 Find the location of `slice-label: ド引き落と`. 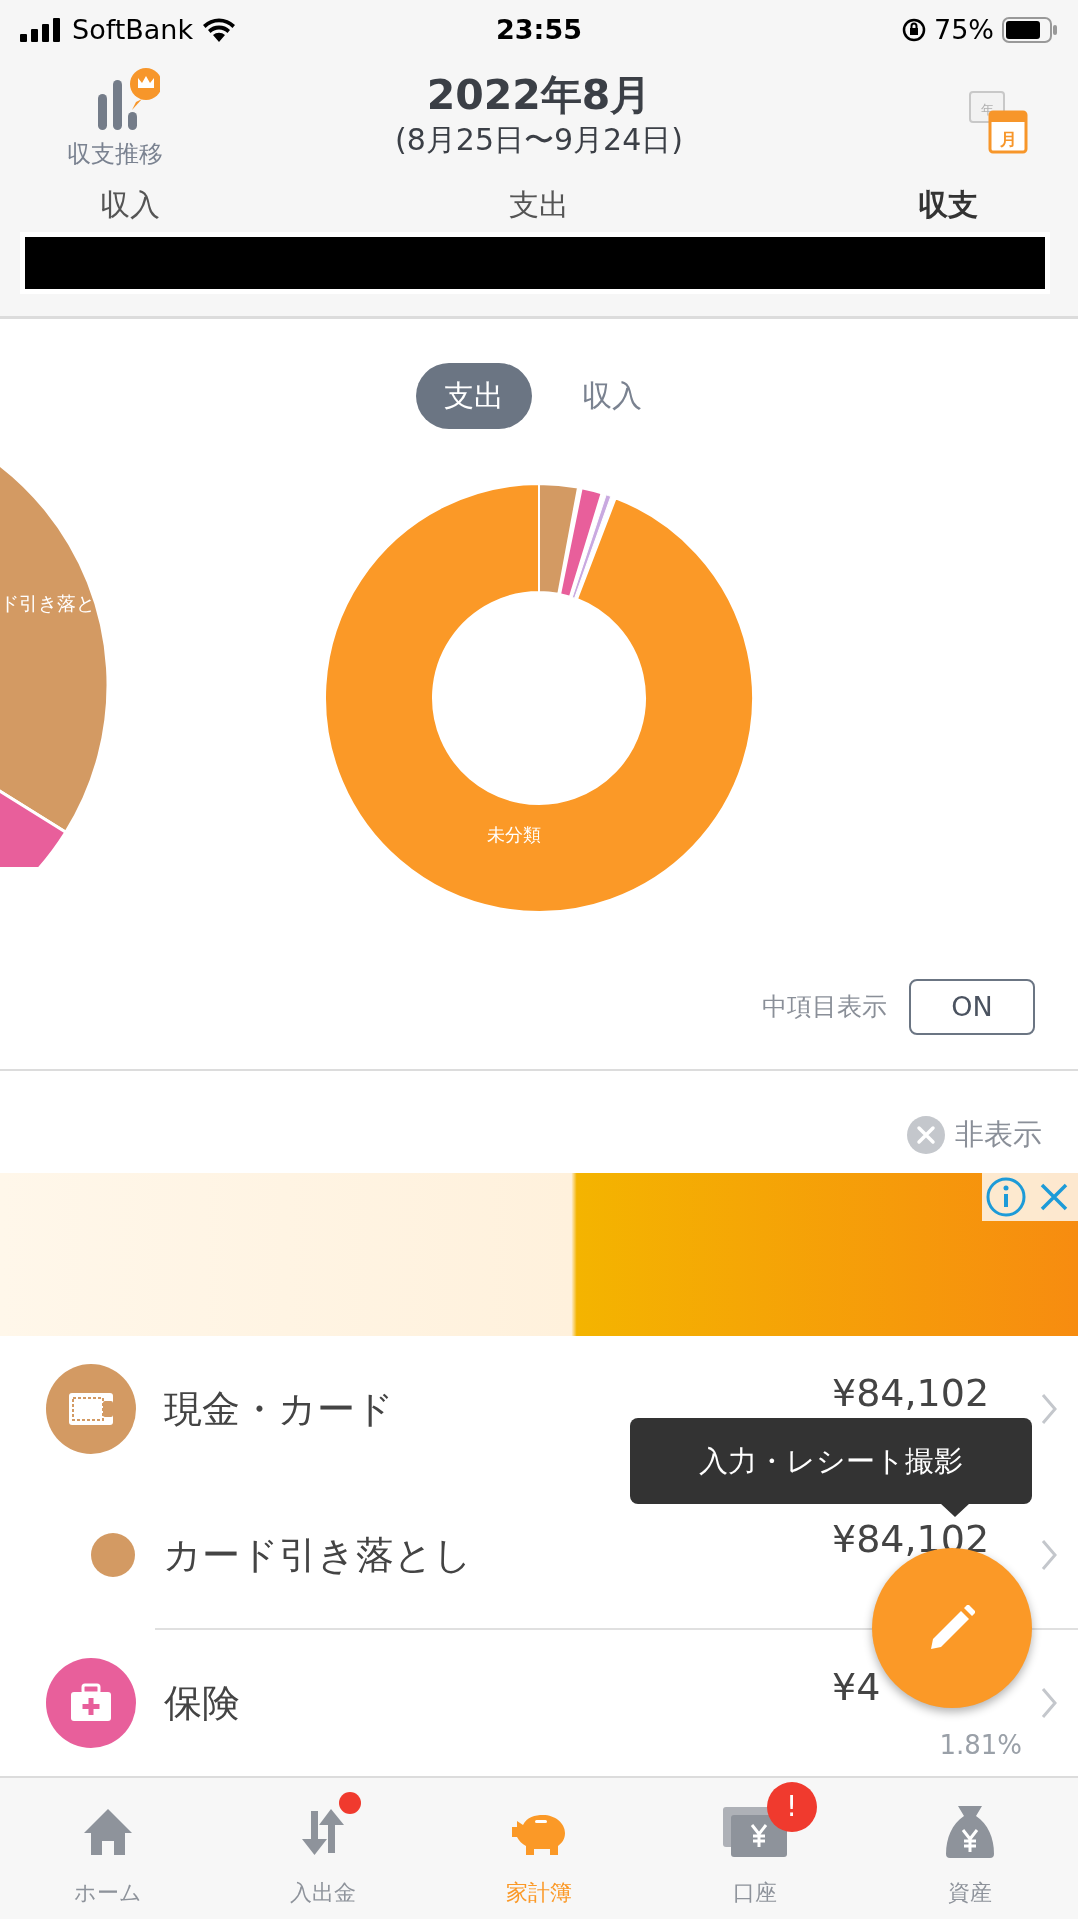

slice-label: ド引き落と is located at coordinates (47, 603).